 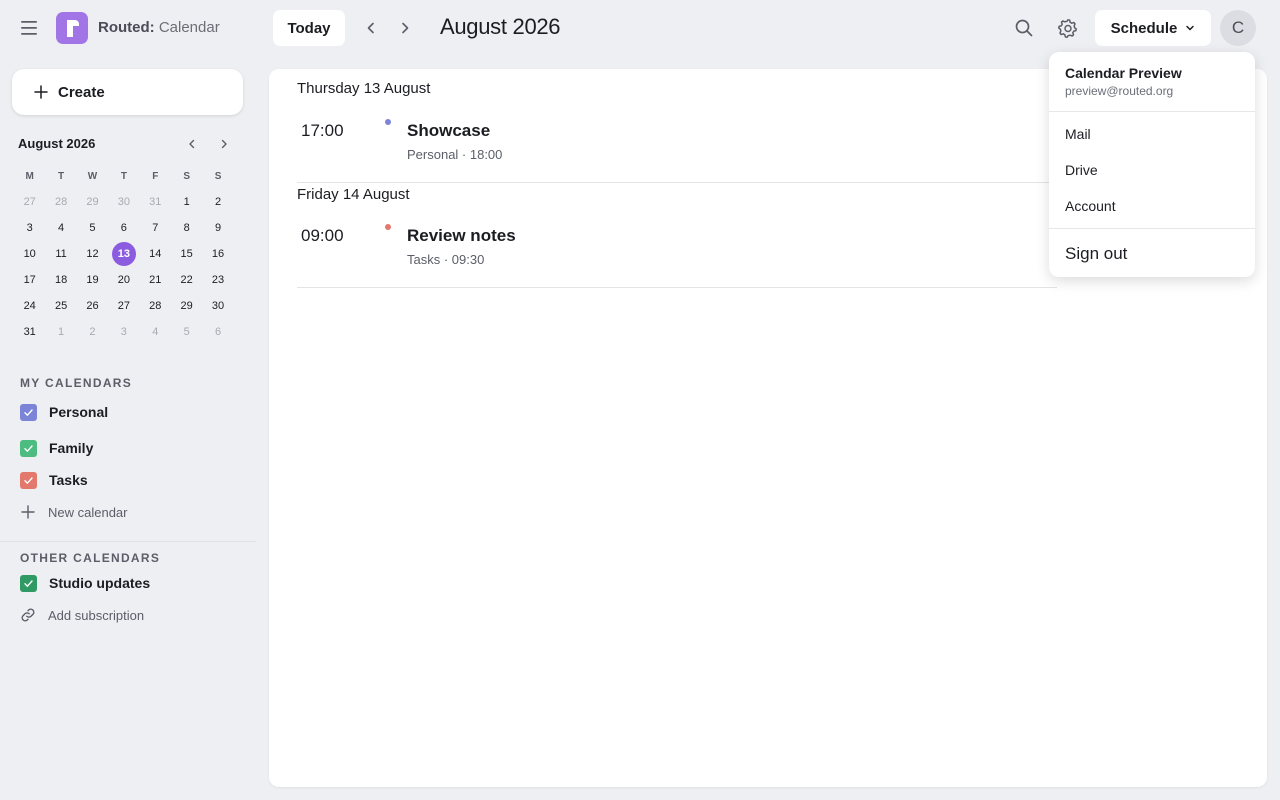 I want to click on mini-calendar-week: 17 18 19 20 21 22 23, so click(x=124, y=280).